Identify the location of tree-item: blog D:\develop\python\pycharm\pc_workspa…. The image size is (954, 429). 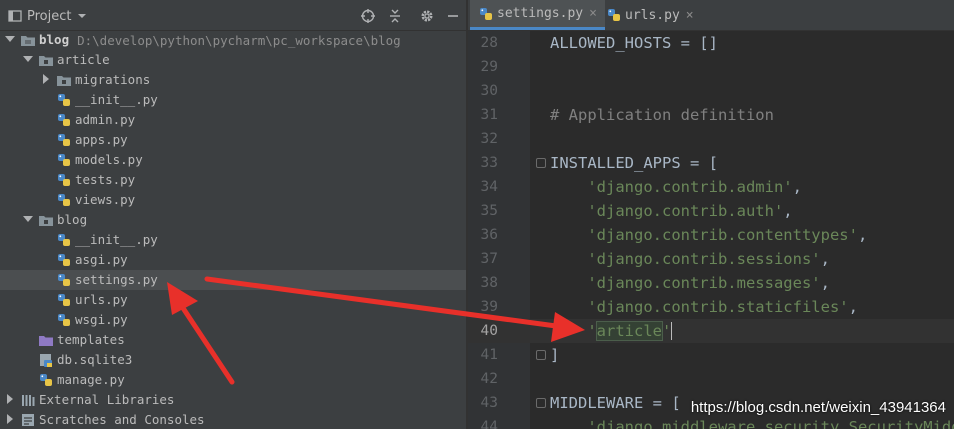
(233, 40).